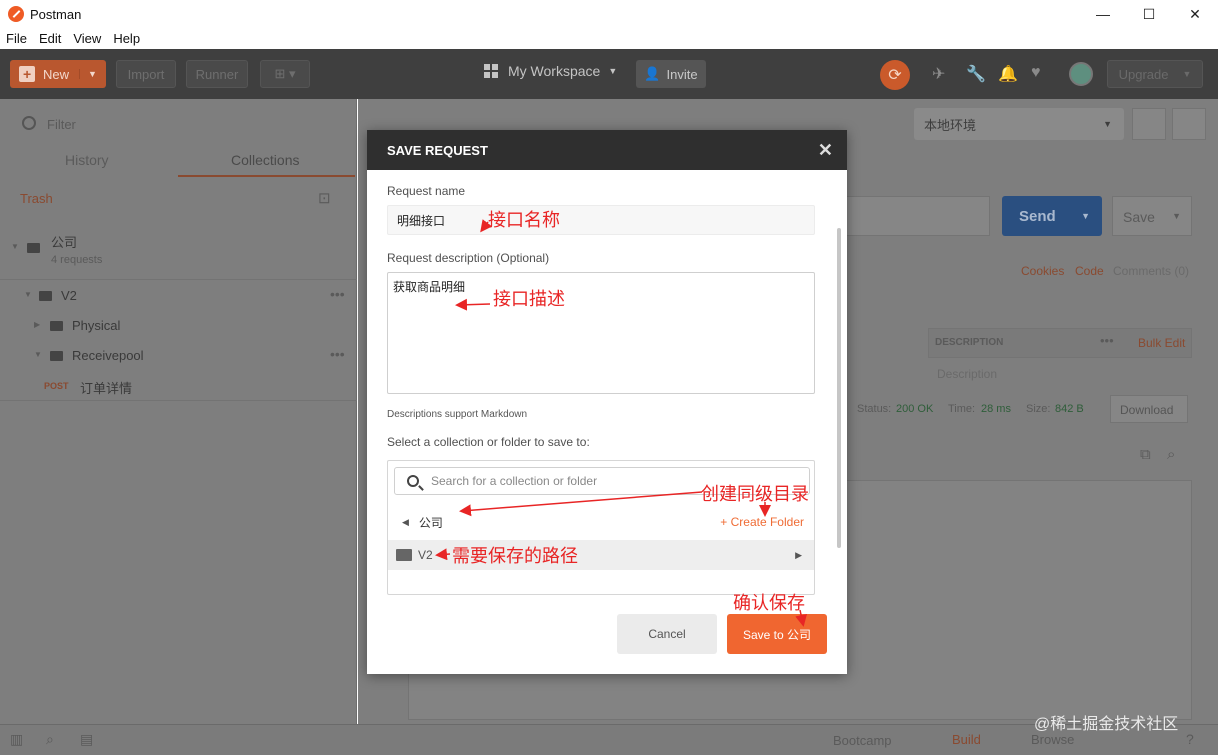 This screenshot has height=755, width=1218. I want to click on bulk-edit-link: Bulk Edit, so click(1161, 343).